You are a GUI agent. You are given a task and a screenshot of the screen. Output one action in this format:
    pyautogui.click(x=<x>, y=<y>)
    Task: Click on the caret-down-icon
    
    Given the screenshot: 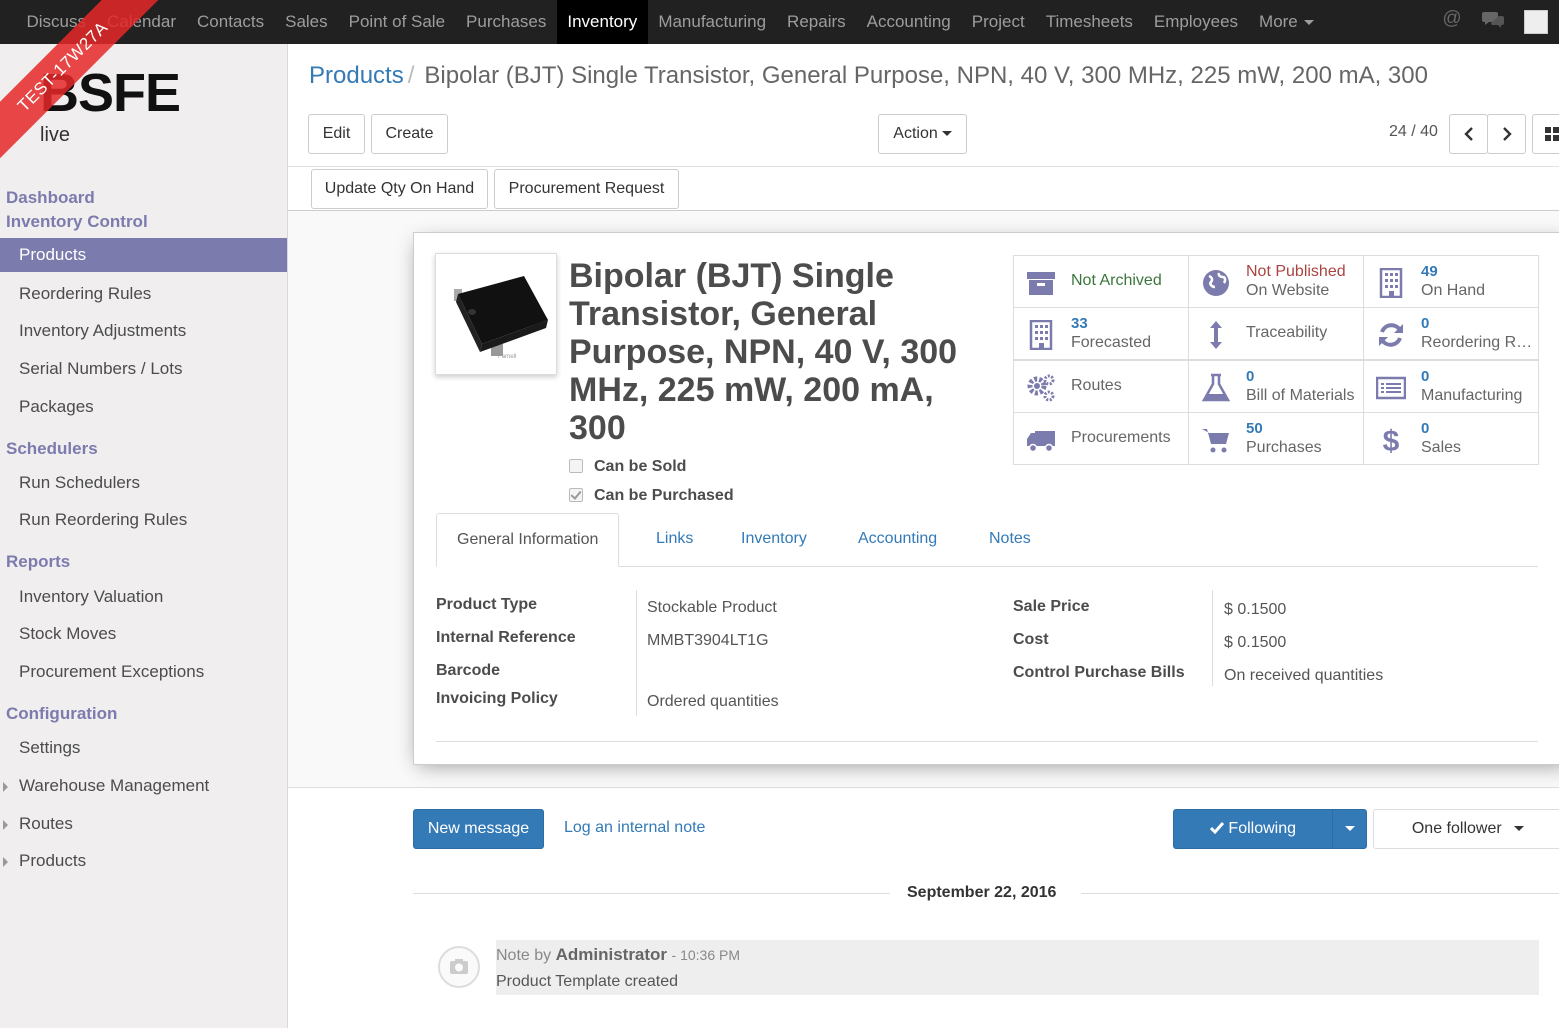 What is the action you would take?
    pyautogui.click(x=1349, y=829)
    